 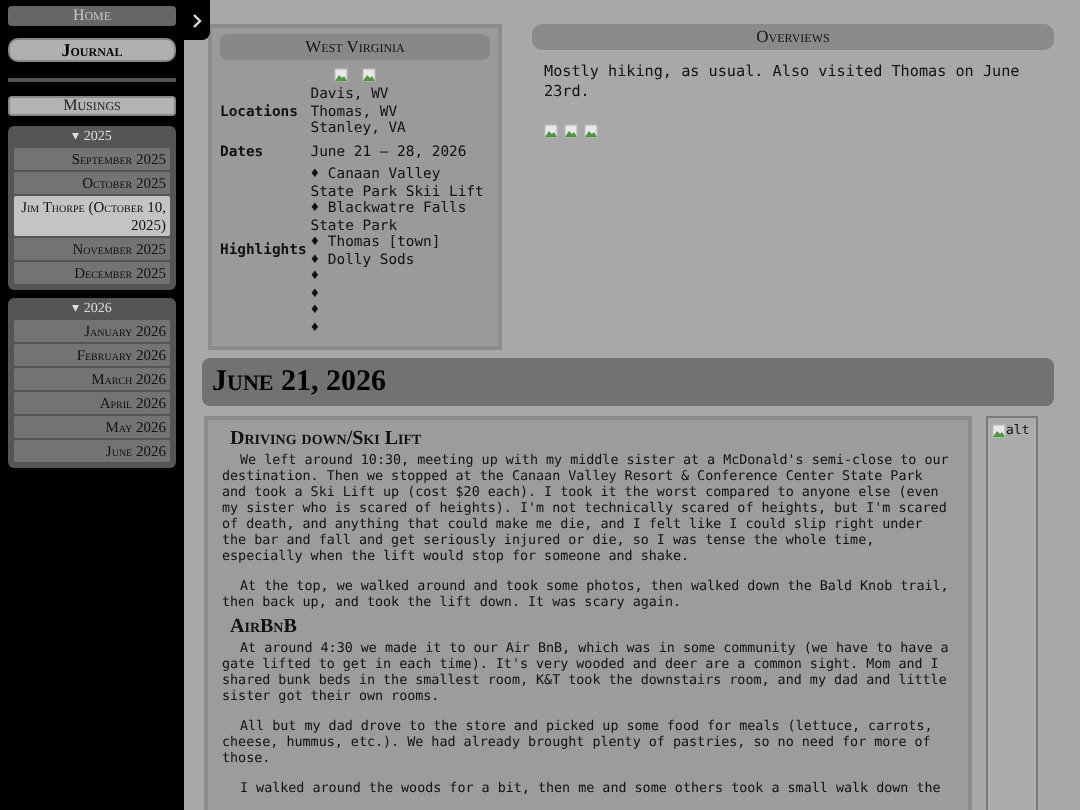 I want to click on nav-link: Journal, so click(x=92, y=50).